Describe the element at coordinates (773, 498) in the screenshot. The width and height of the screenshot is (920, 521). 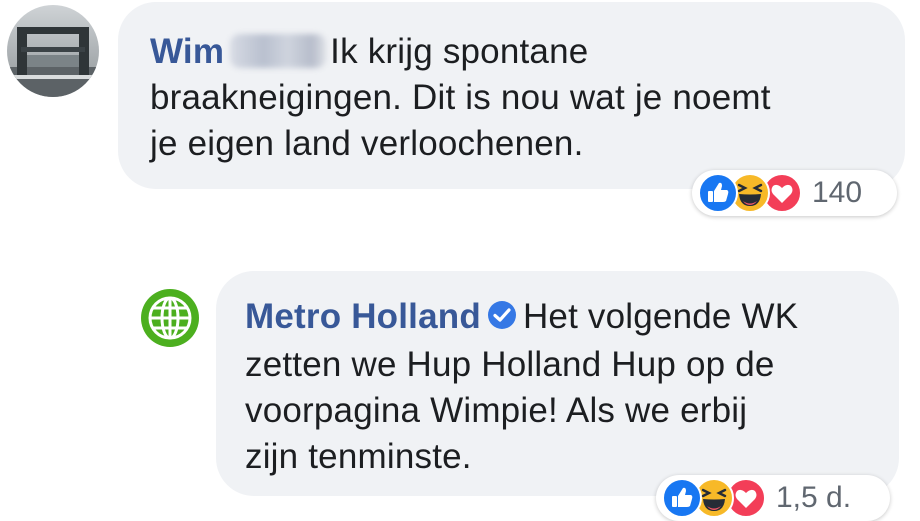
I see `reactions-summary: 1,5 d.` at that location.